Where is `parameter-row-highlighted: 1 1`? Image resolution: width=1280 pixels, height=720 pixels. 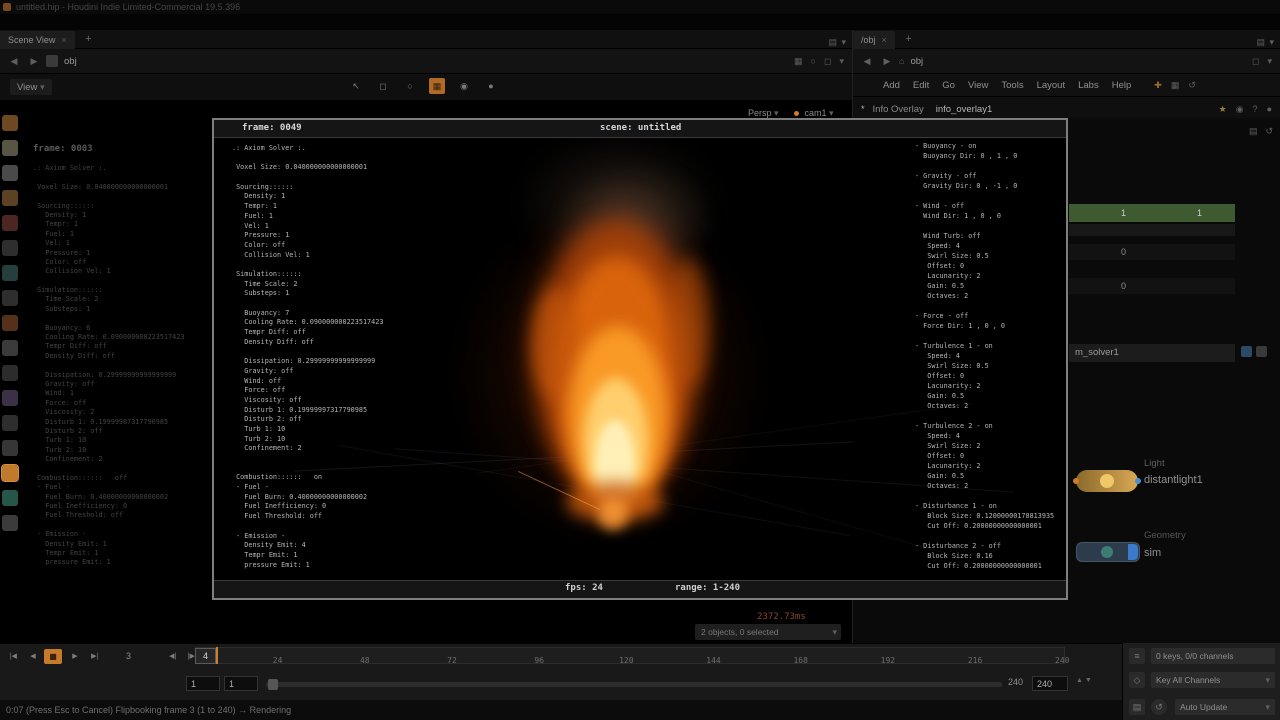
parameter-row-highlighted: 1 1 is located at coordinates (1152, 213).